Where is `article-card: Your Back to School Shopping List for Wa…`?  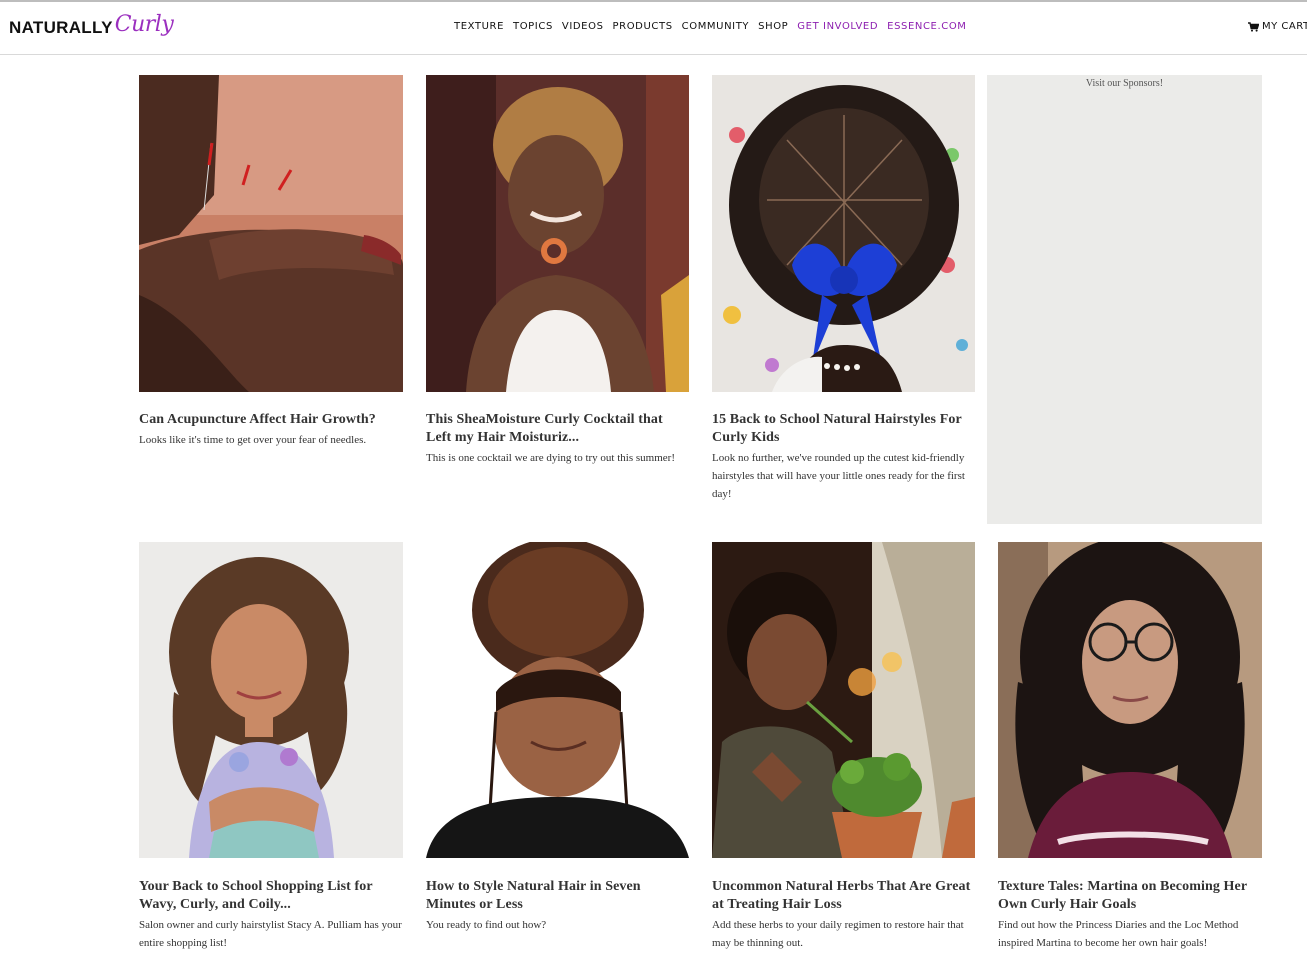 article-card: Your Back to School Shopping List for Wa… is located at coordinates (271, 747).